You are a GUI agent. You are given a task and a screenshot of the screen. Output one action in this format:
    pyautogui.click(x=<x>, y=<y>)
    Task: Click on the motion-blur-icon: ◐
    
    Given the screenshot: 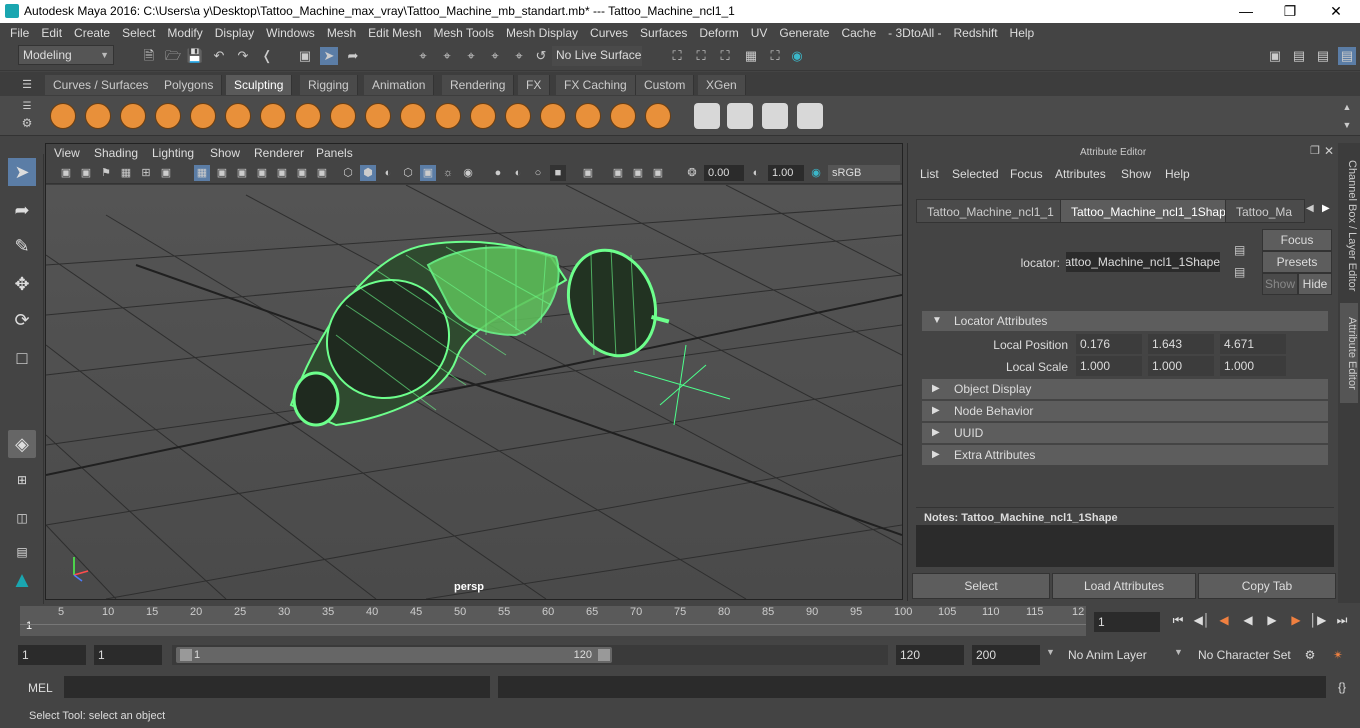 What is the action you would take?
    pyautogui.click(x=518, y=173)
    